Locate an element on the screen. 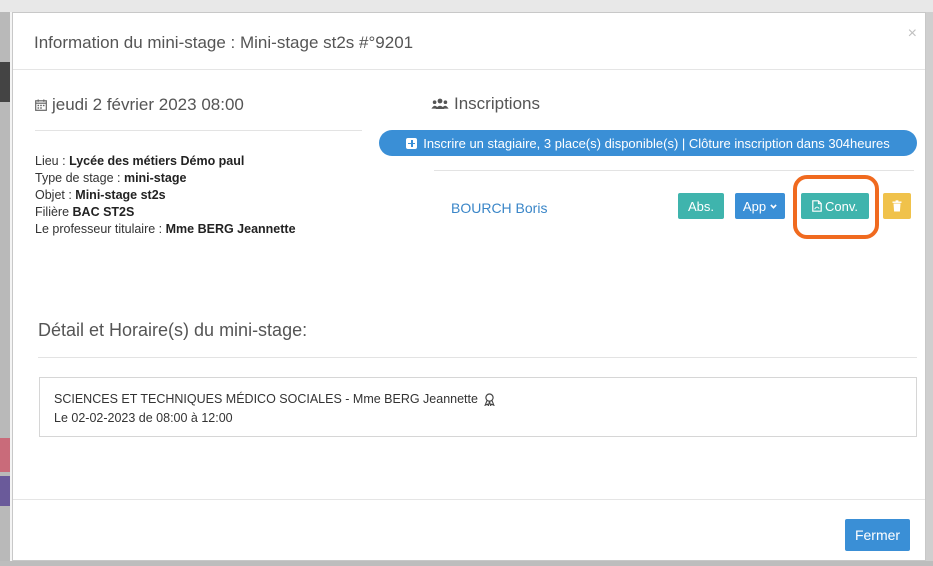  app-dropdown-button: App is located at coordinates (760, 206).